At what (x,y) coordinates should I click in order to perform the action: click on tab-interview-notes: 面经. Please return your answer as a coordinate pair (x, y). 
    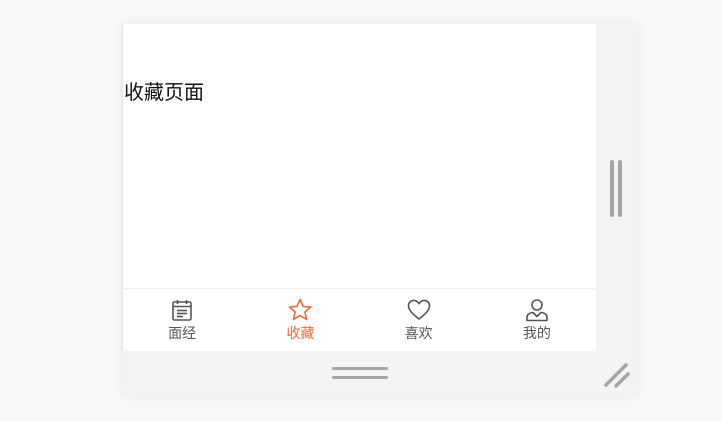
    Looking at the image, I should click on (182, 320).